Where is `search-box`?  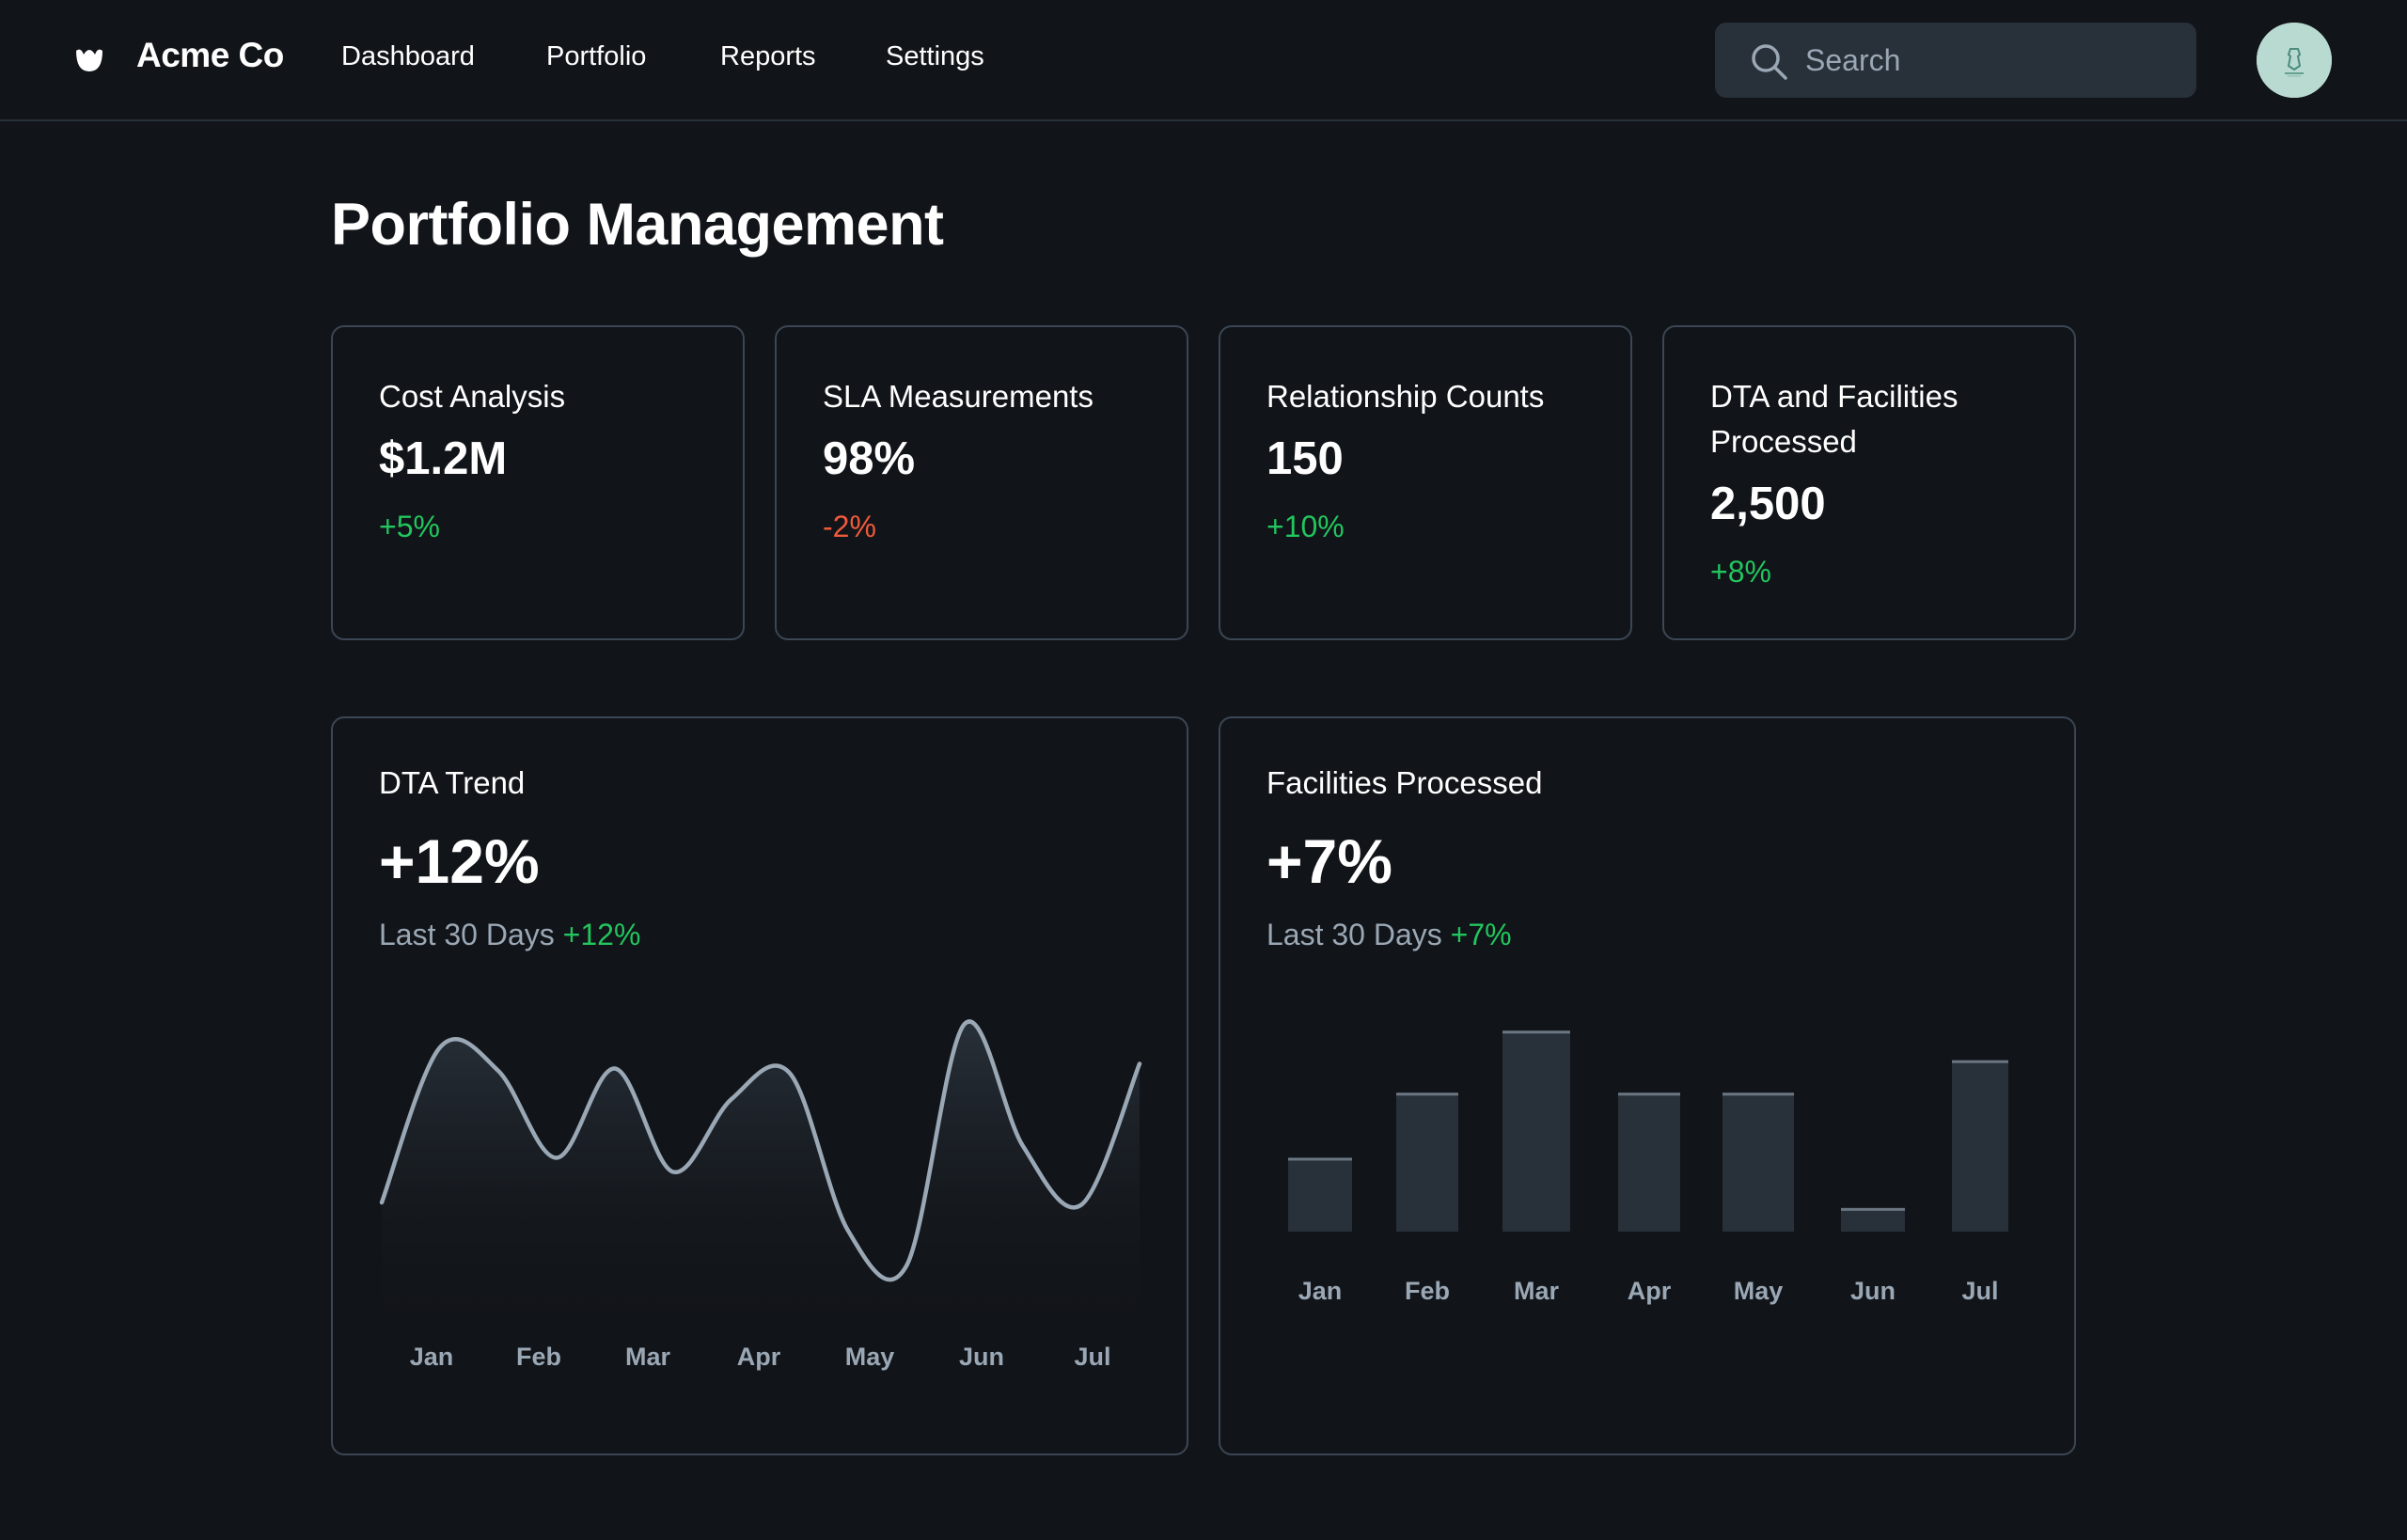 search-box is located at coordinates (1955, 61).